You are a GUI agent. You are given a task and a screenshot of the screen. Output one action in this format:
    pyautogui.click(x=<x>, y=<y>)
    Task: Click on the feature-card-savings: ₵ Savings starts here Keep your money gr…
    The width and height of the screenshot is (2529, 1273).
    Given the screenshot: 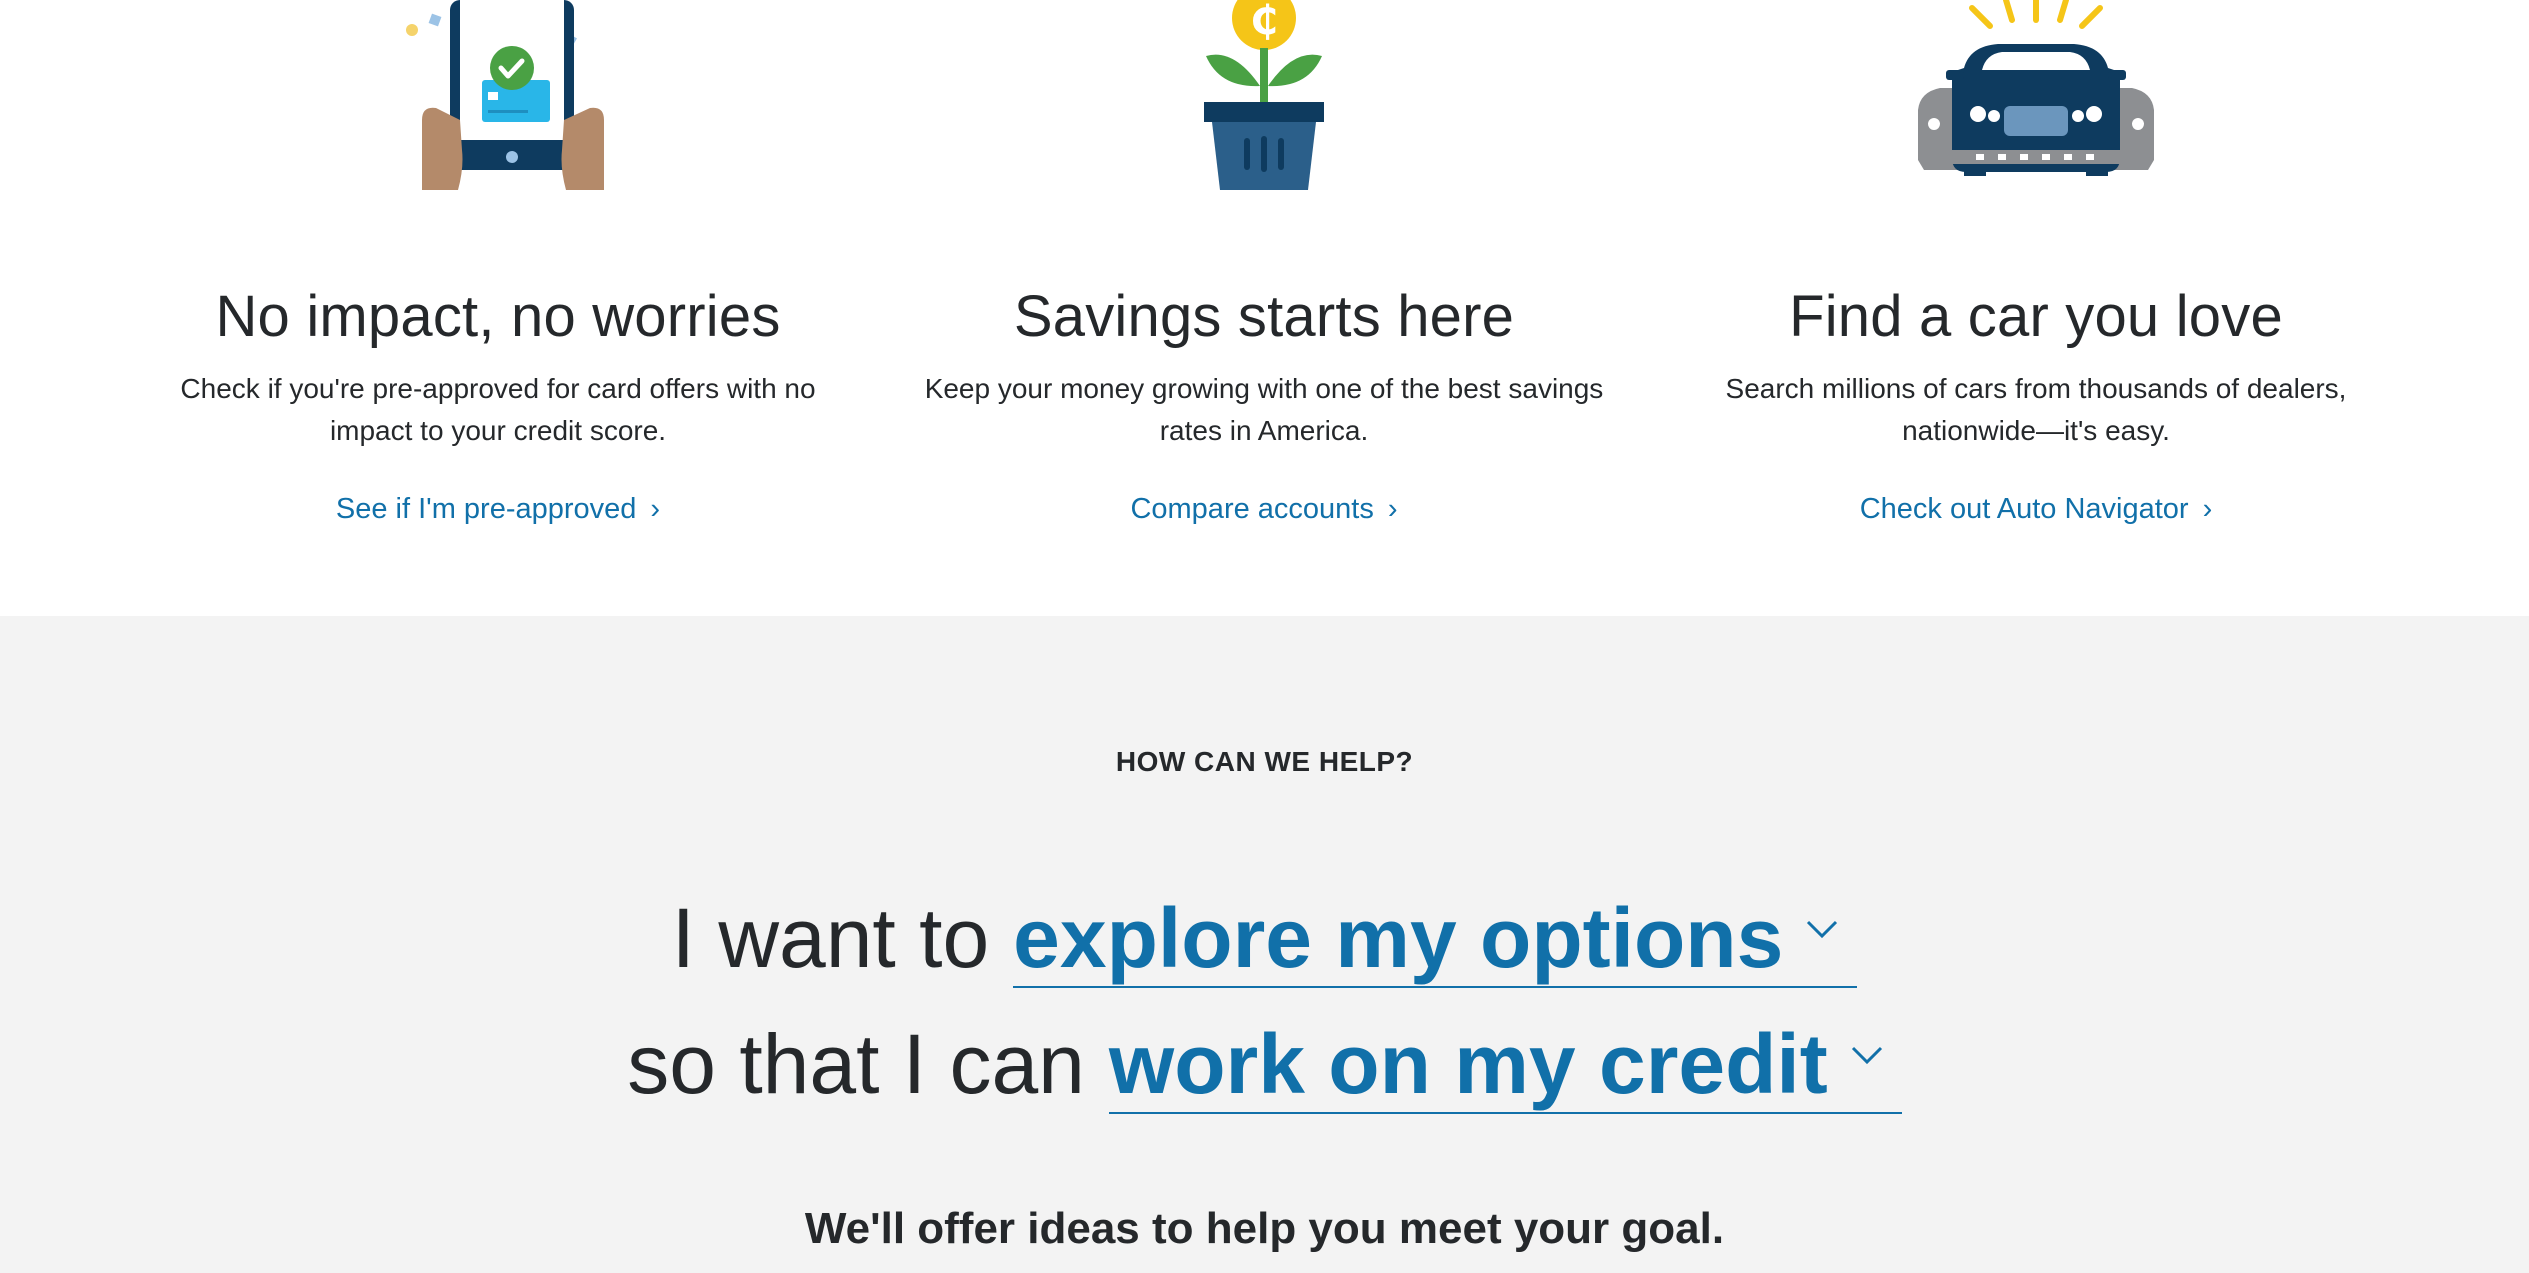 What is the action you would take?
    pyautogui.click(x=1264, y=308)
    